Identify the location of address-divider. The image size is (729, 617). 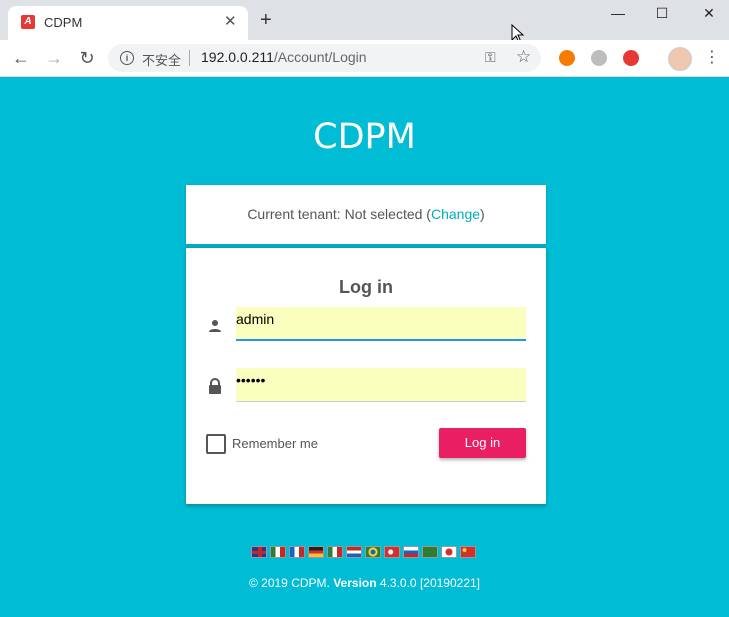
(189, 58).